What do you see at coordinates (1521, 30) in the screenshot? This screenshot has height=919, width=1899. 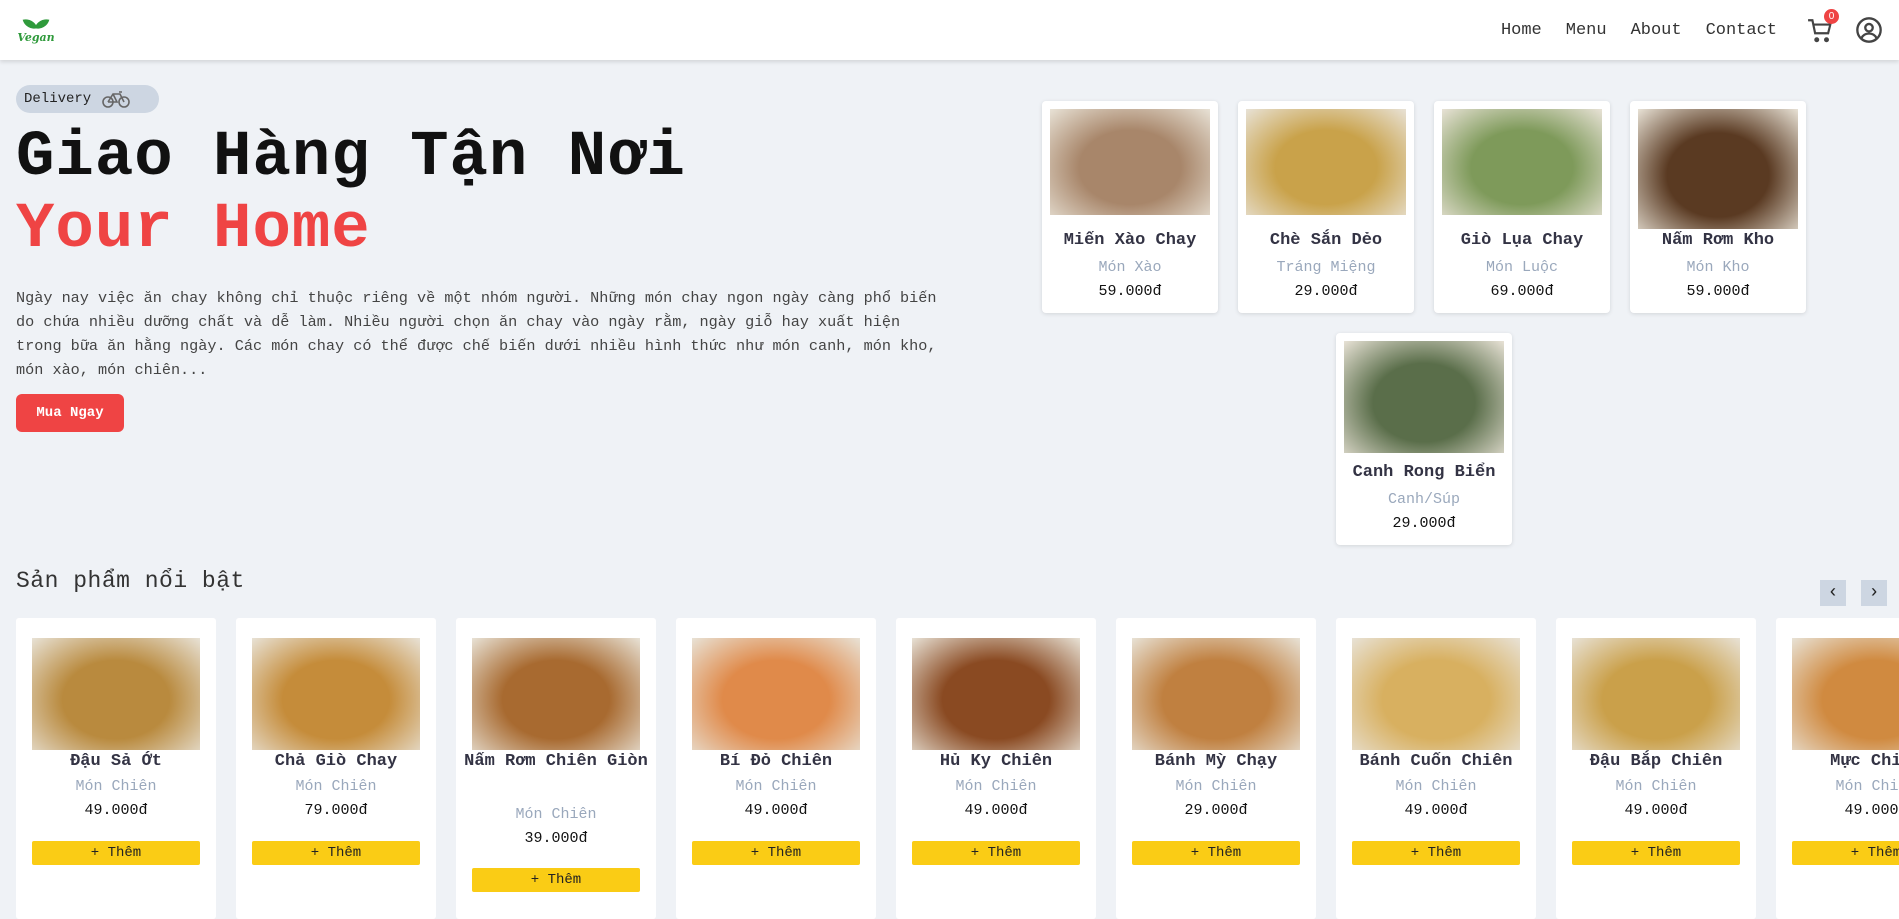 I see `nav-link-home: Home` at bounding box center [1521, 30].